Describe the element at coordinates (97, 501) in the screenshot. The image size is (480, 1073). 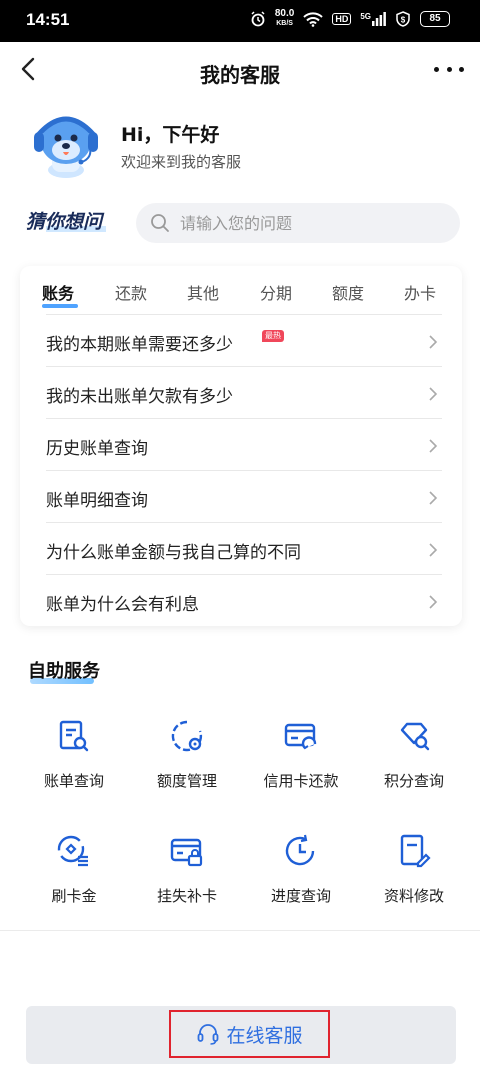
I see `faq-question: 账单明细查询` at that location.